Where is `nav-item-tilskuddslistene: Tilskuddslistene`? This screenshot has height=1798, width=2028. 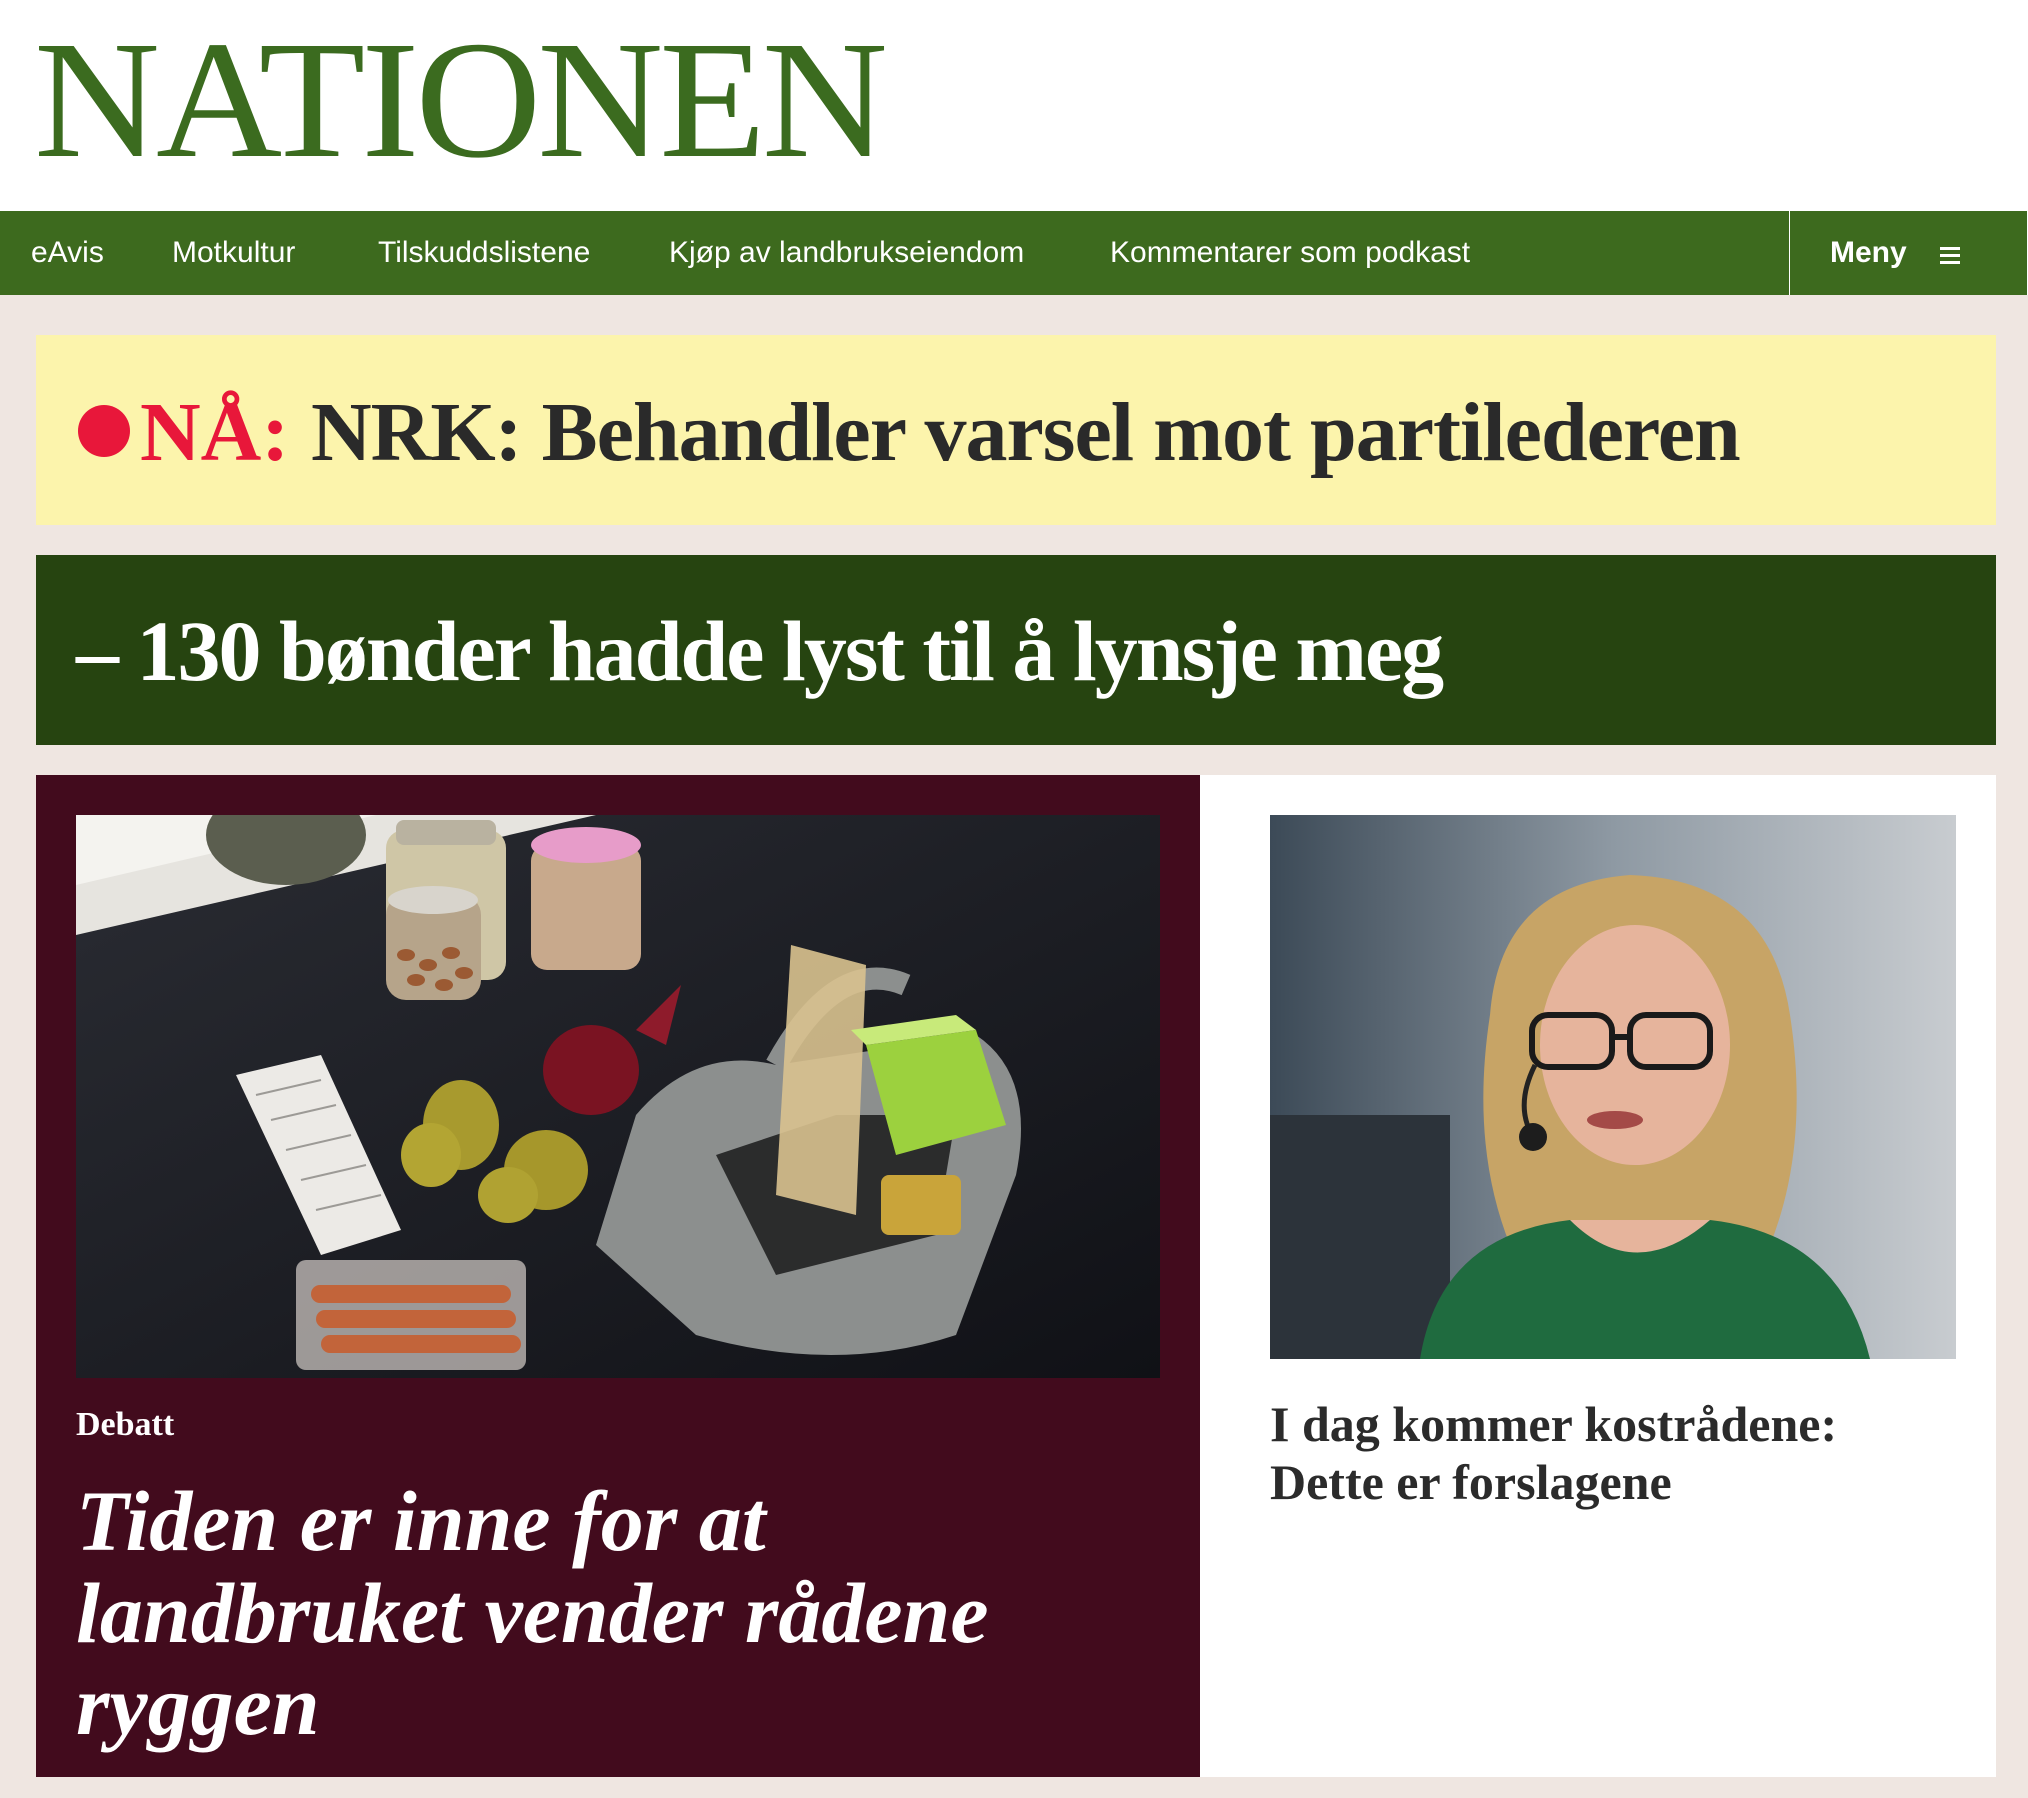 nav-item-tilskuddslistene: Tilskuddslistene is located at coordinates (484, 253).